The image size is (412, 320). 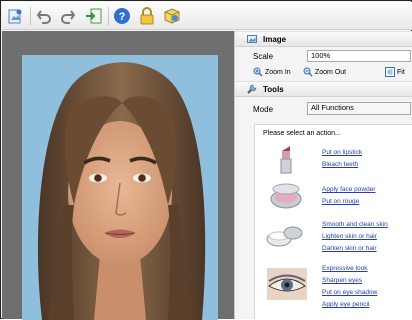 I want to click on fit-label: Fit, so click(x=401, y=72).